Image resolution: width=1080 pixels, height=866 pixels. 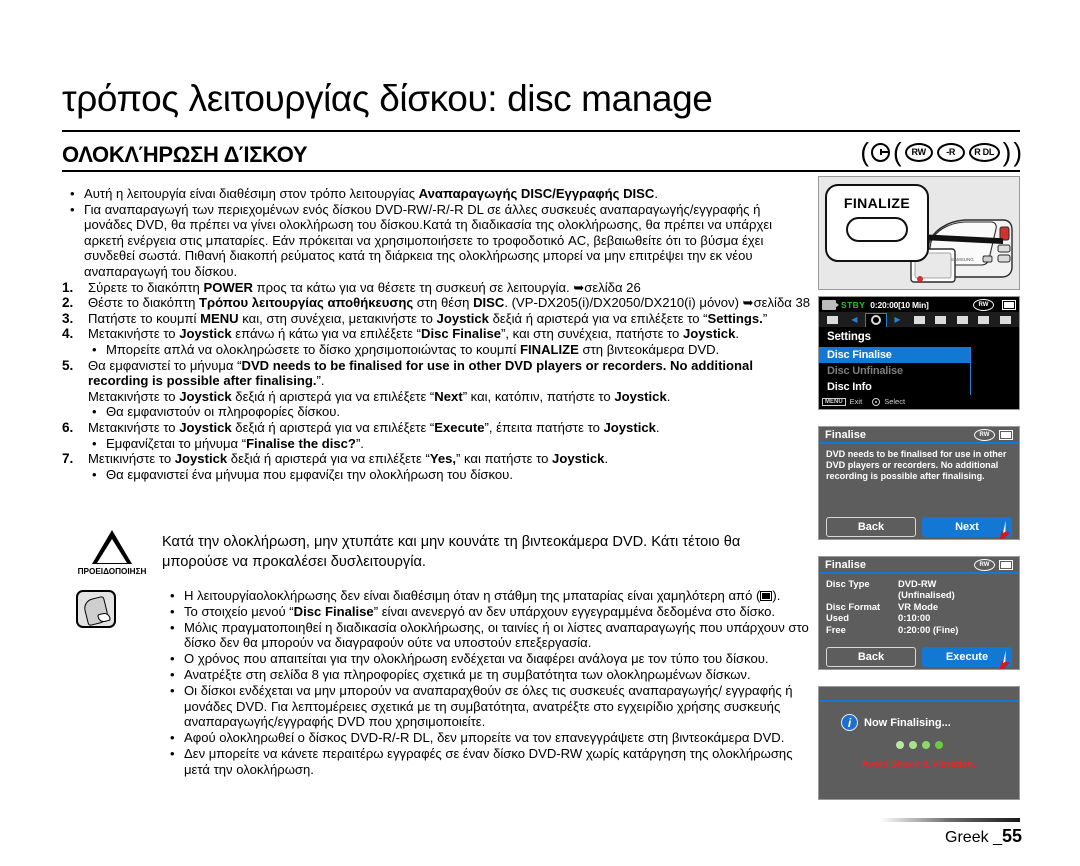 I want to click on list-marker: 5., so click(x=68, y=365).